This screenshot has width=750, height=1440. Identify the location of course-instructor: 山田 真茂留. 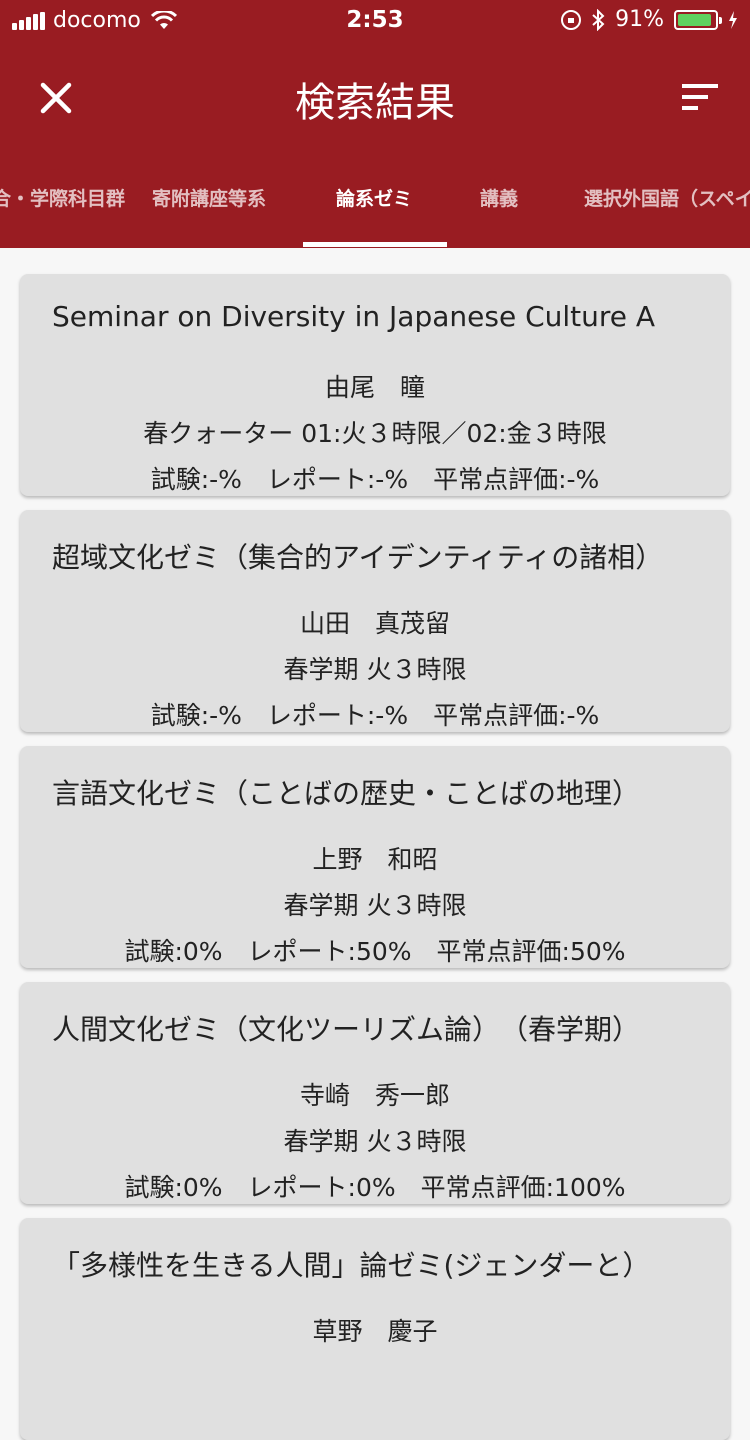
(374, 623).